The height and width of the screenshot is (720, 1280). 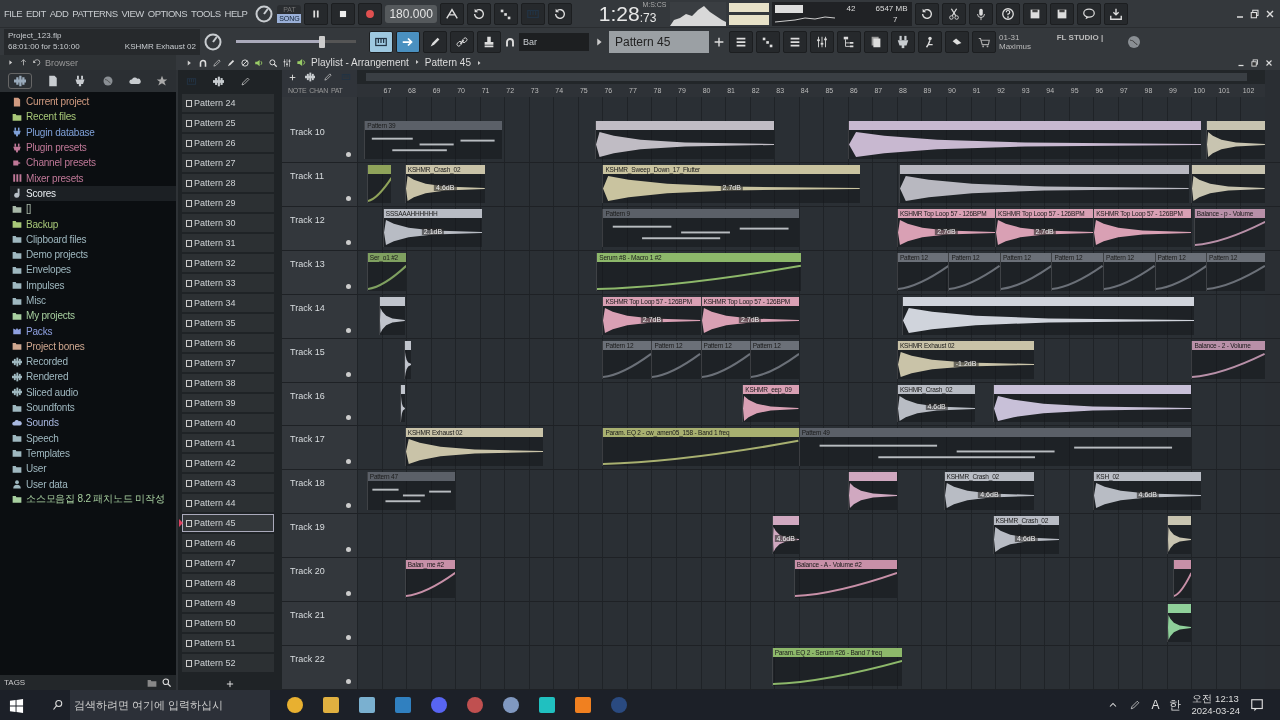 What do you see at coordinates (659, 41) in the screenshot?
I see `pattern-selector: Pattern 45` at bounding box center [659, 41].